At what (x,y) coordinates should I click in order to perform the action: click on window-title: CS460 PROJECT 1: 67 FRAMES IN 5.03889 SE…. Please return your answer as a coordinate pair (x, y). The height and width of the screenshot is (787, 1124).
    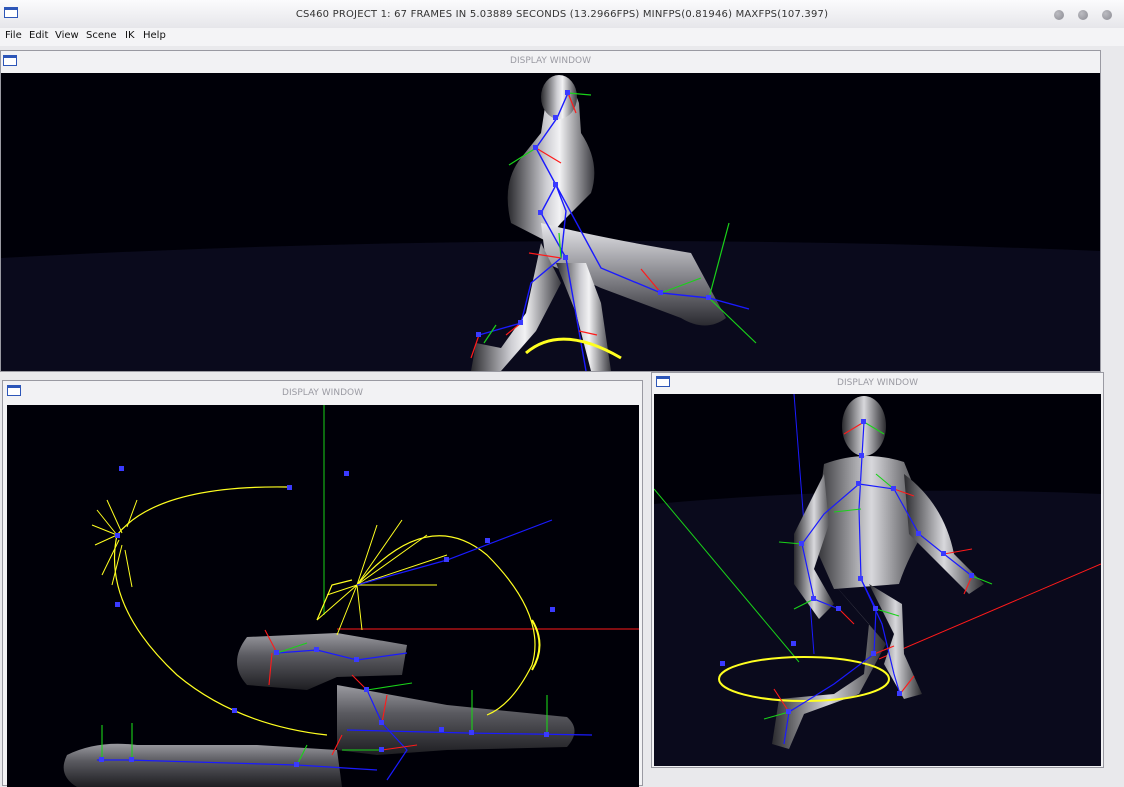
    Looking at the image, I should click on (562, 14).